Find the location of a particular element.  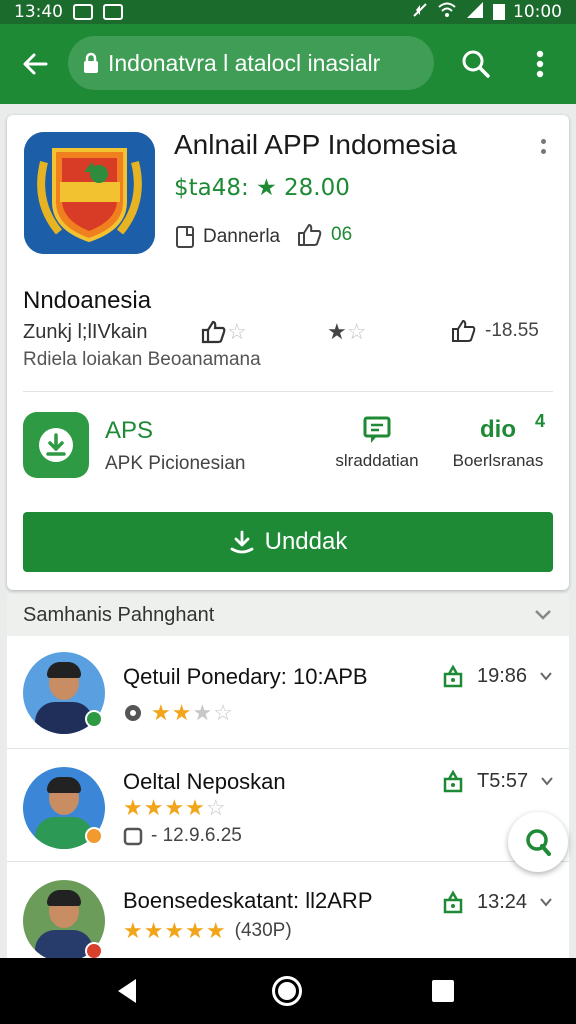

app-price: $ta48: ★ 28.00 is located at coordinates (262, 188).